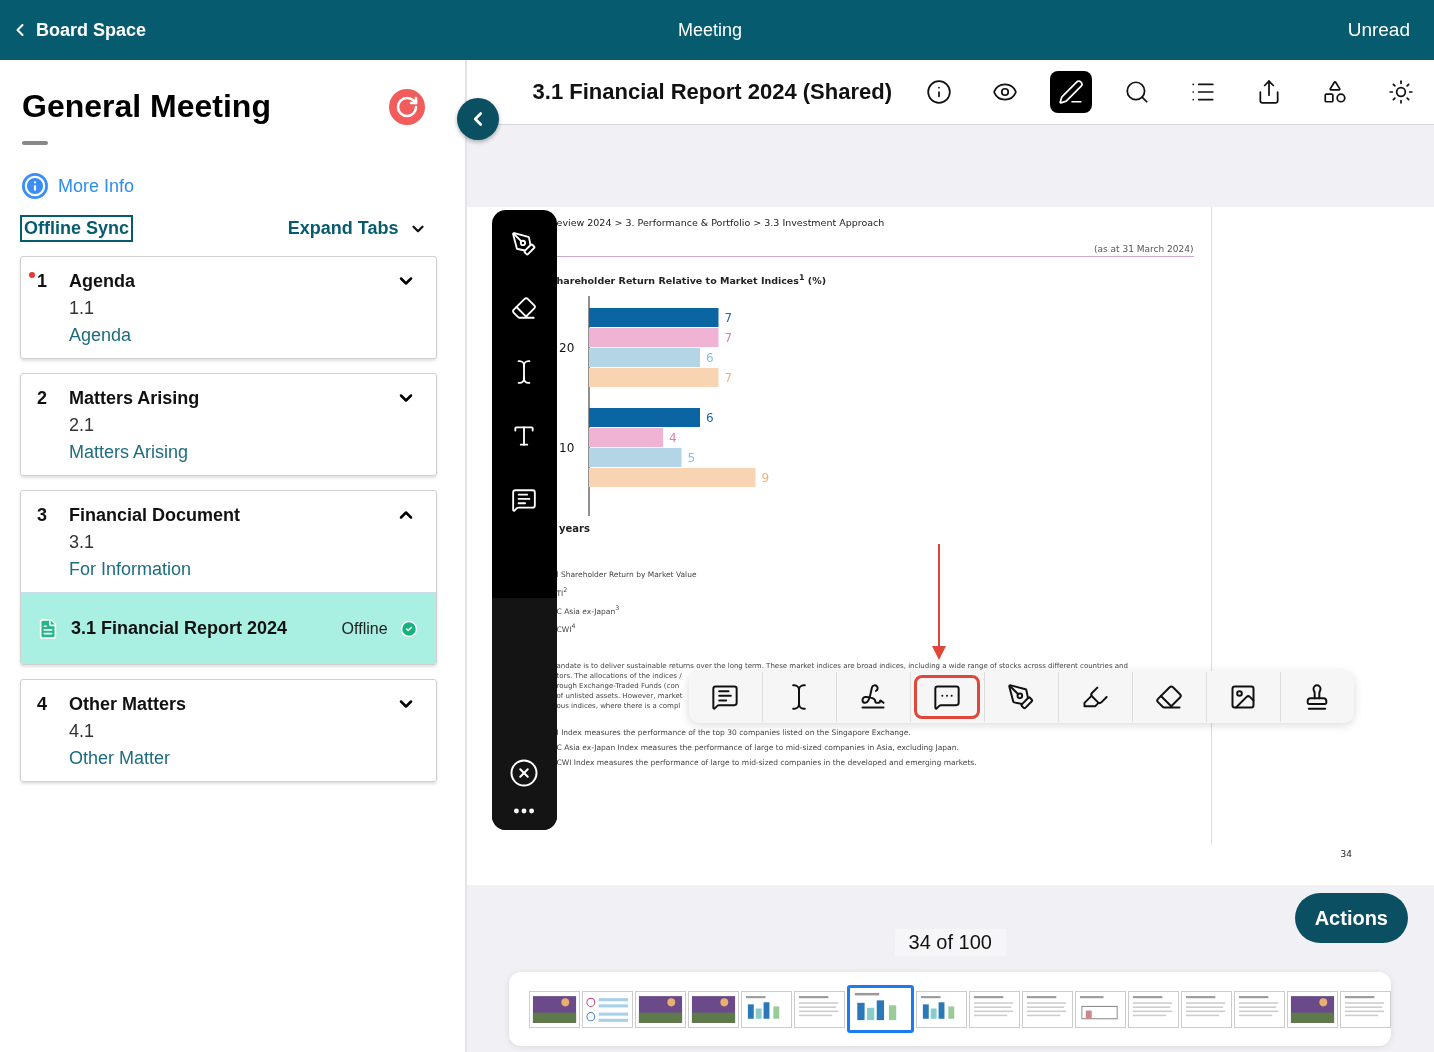 This screenshot has height=1052, width=1434. Describe the element at coordinates (1243, 697) in the screenshot. I see `image-icon` at that location.